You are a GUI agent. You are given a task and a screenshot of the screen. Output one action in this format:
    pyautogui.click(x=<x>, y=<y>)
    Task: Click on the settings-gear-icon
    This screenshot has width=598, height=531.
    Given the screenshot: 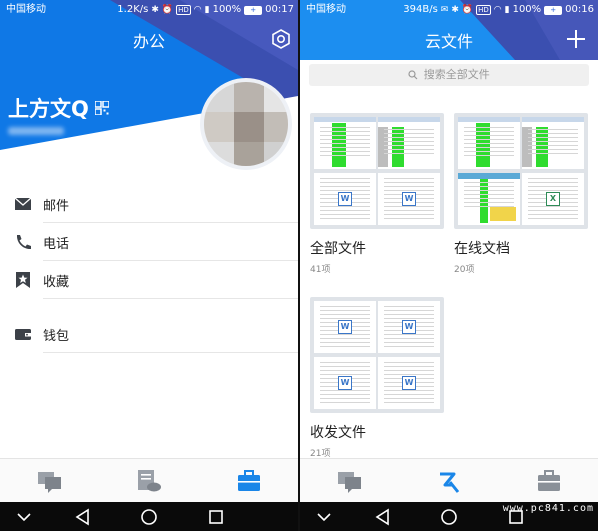 What is the action you would take?
    pyautogui.click(x=281, y=39)
    